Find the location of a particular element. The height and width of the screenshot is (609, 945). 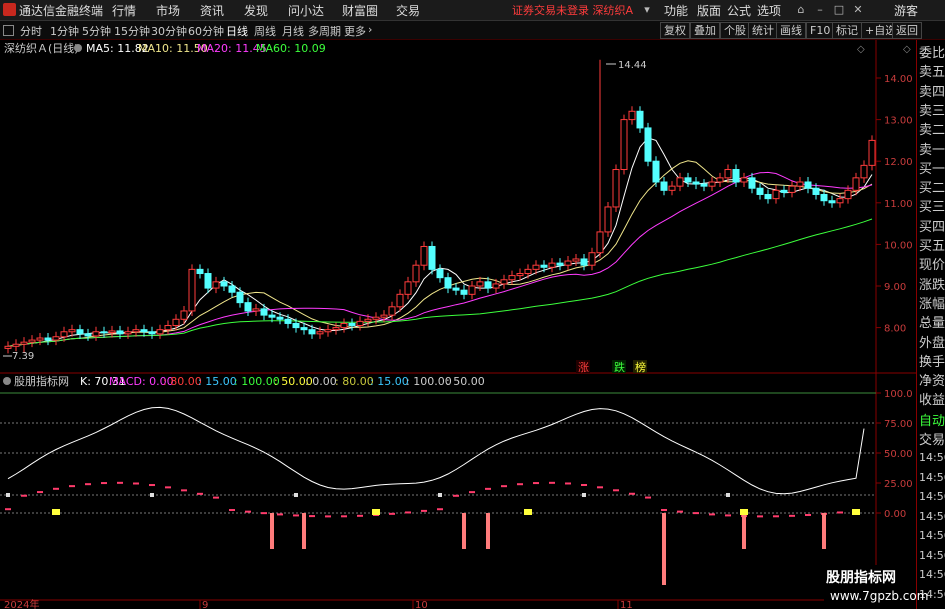

user-icon: ⌂ is located at coordinates (801, 9).